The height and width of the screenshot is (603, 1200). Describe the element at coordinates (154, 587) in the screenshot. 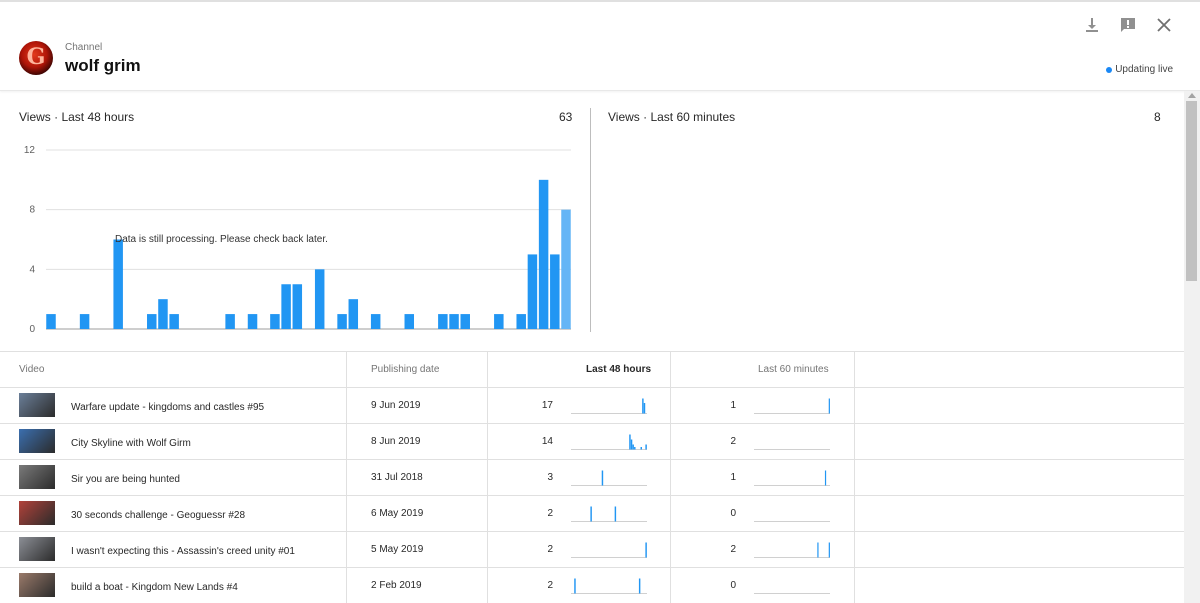

I see `video-title: build a boat - Kingdom New Lands #4` at that location.